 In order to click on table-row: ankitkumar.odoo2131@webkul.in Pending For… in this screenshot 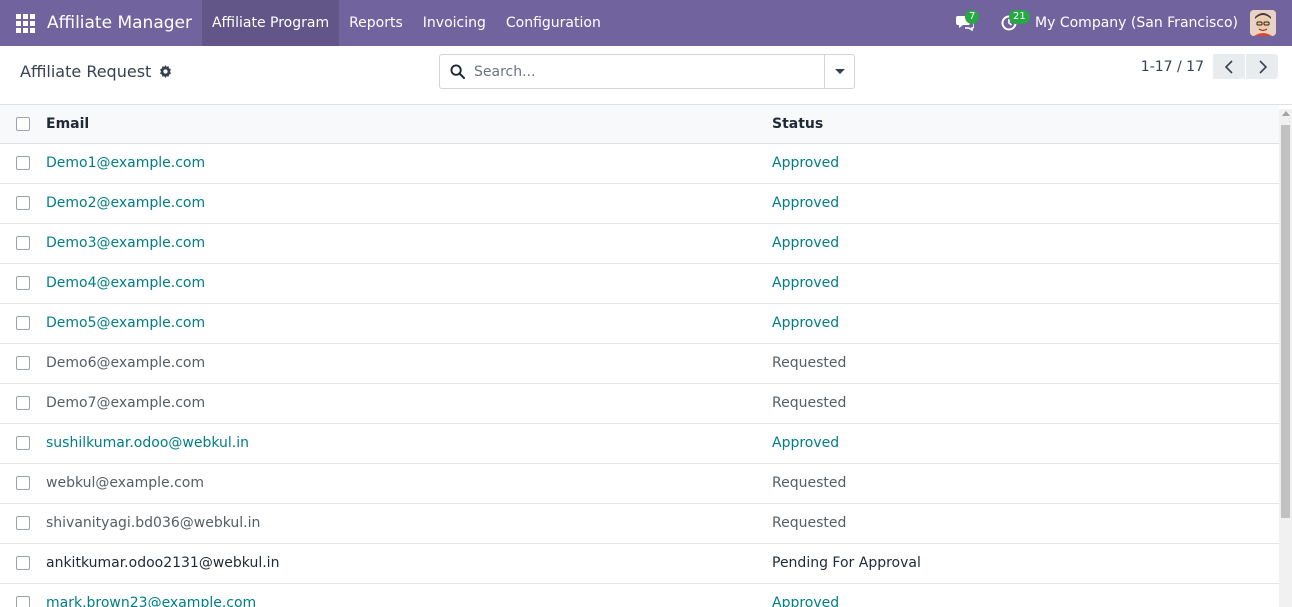, I will do `click(639, 563)`.